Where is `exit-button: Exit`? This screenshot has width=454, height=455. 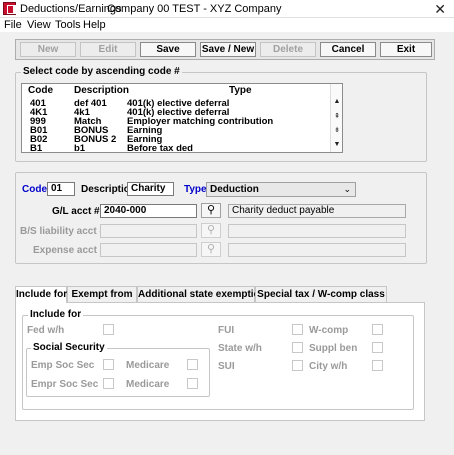
exit-button: Exit is located at coordinates (406, 49).